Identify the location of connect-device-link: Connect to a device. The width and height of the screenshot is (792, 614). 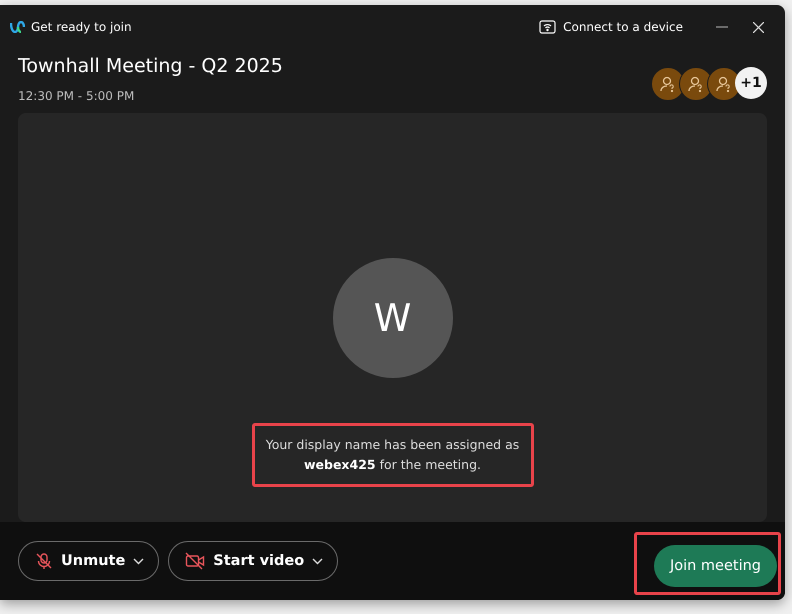
(611, 27).